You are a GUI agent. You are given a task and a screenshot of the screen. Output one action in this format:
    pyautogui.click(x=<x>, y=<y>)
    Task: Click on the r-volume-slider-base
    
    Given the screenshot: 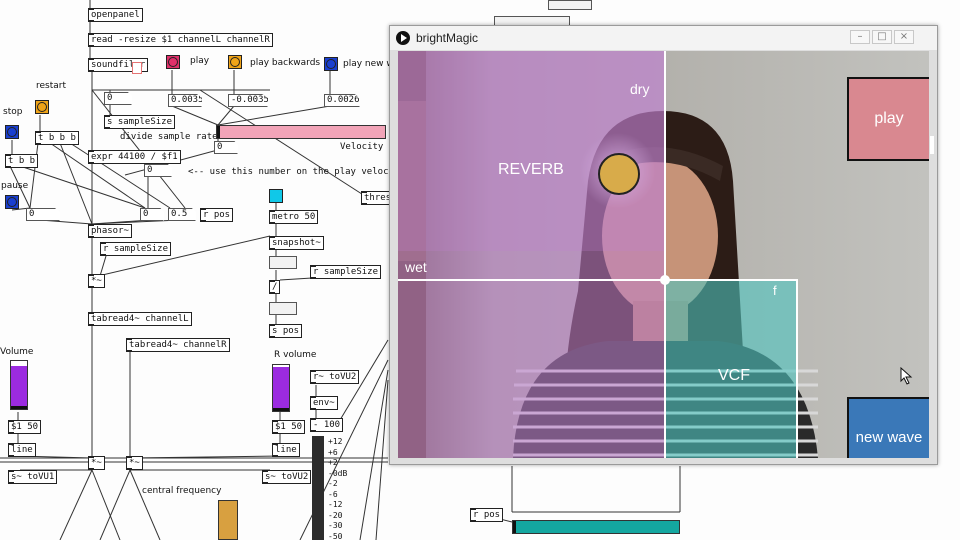 What is the action you would take?
    pyautogui.click(x=281, y=409)
    